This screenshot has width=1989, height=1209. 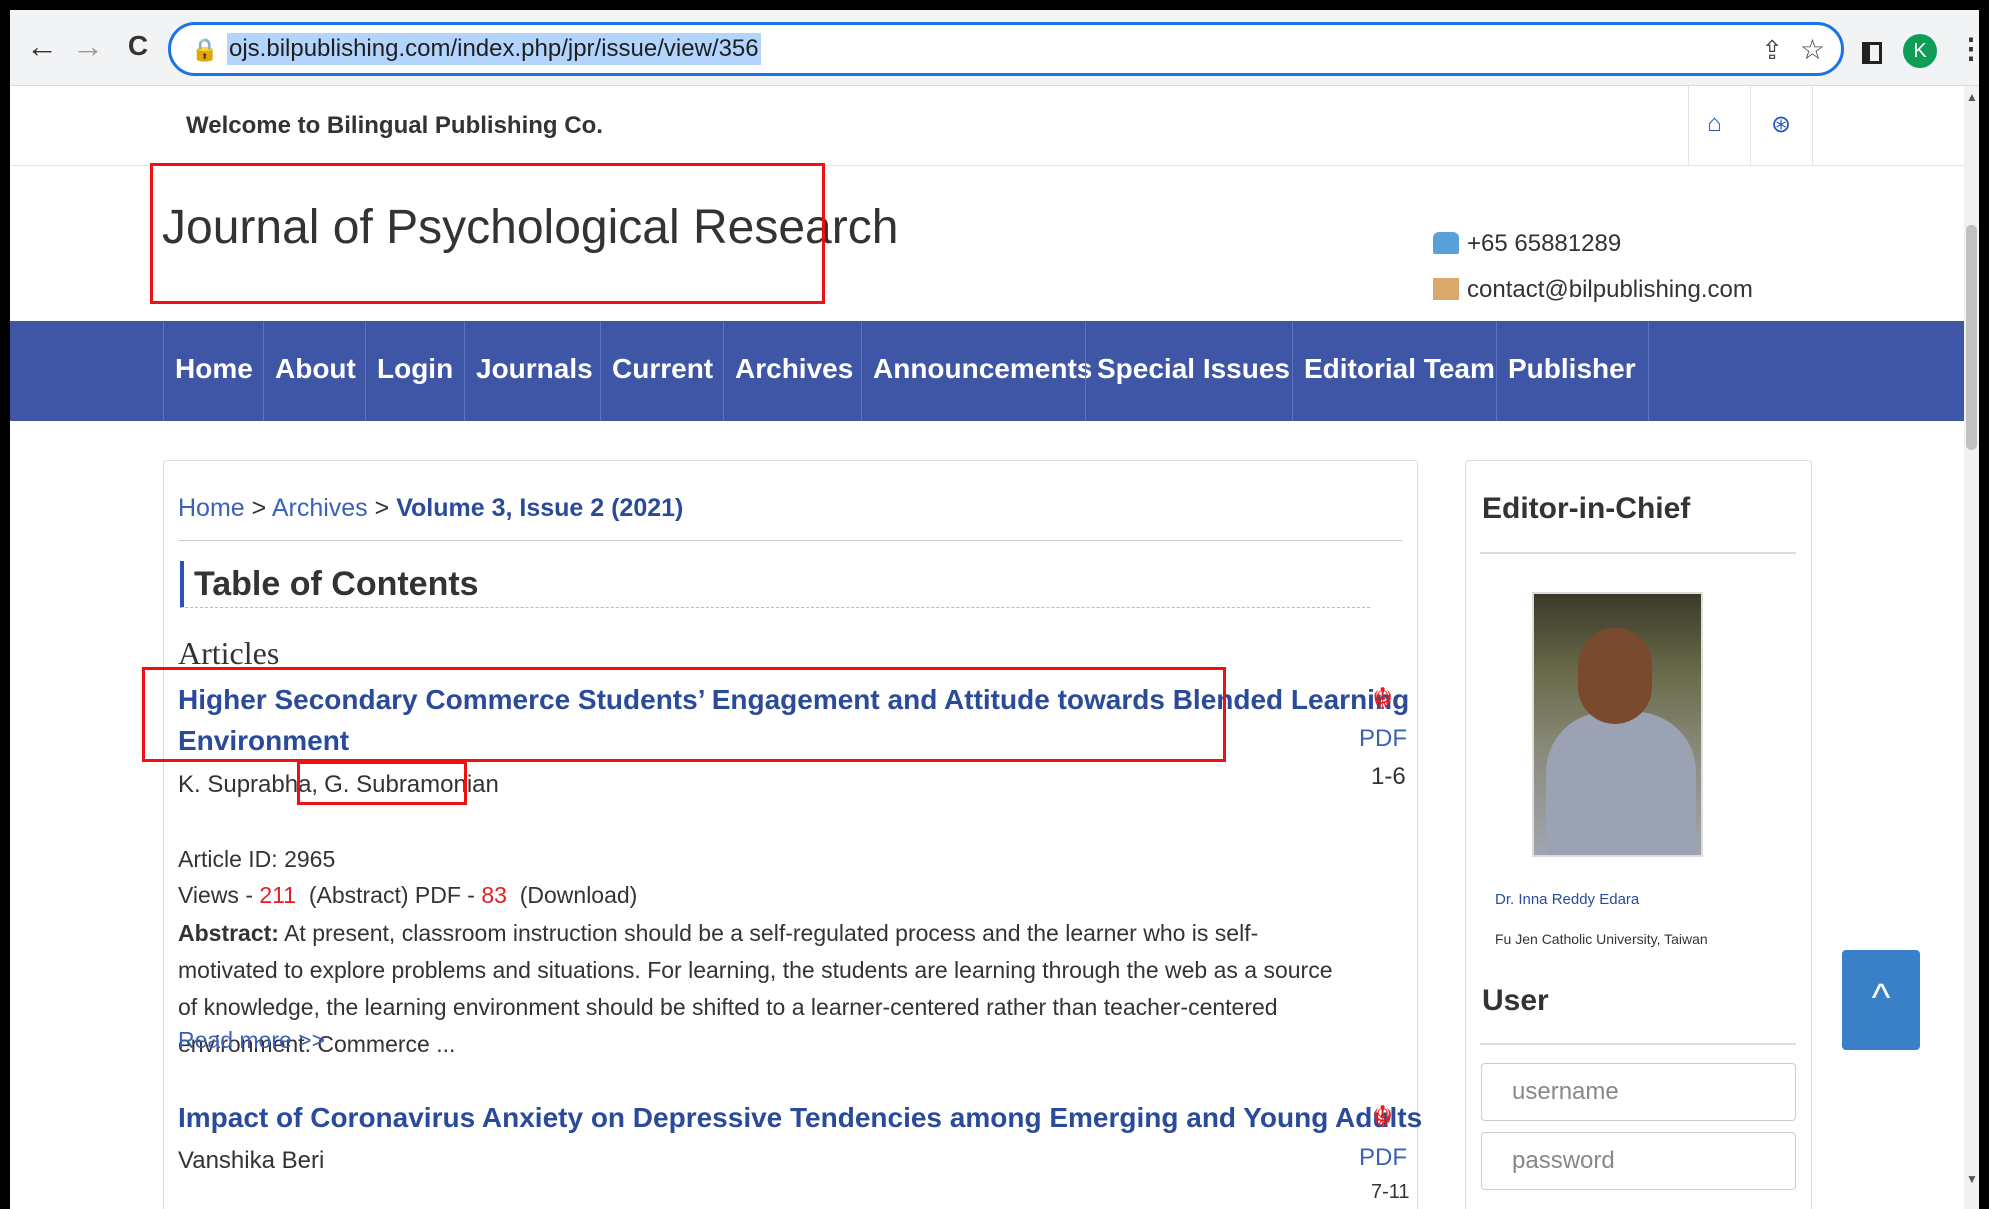 I want to click on editor-affiliation: Fu Jen Catholic University, Taiwan, so click(x=1601, y=939).